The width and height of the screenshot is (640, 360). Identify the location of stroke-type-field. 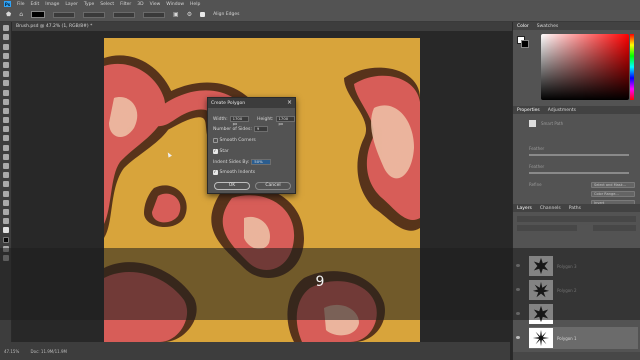
(94, 14).